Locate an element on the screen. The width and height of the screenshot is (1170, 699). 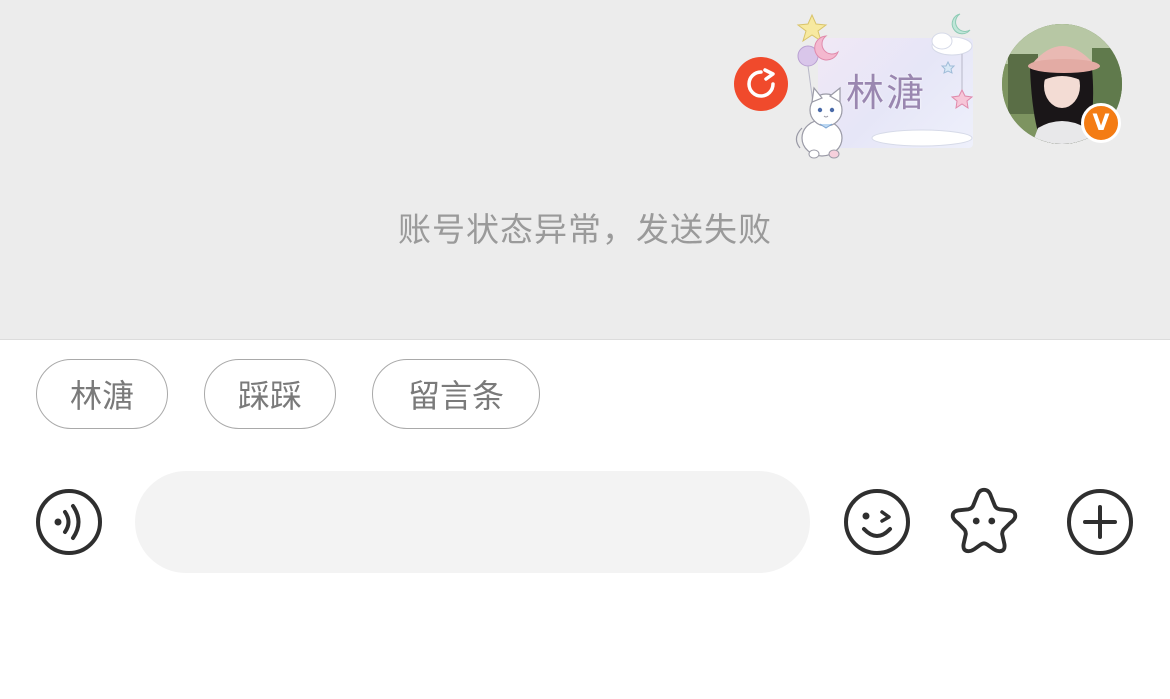
voice-button is located at coordinates (69, 522).